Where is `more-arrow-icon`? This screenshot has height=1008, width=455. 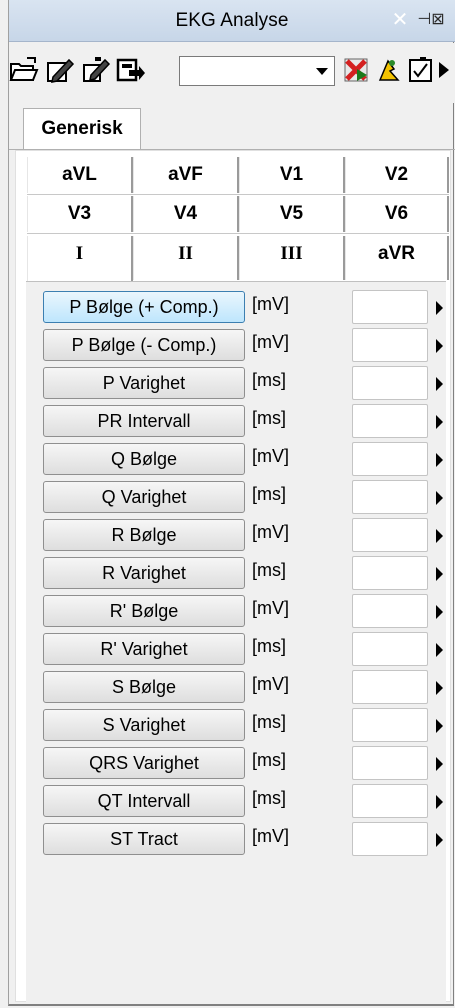 more-arrow-icon is located at coordinates (444, 70).